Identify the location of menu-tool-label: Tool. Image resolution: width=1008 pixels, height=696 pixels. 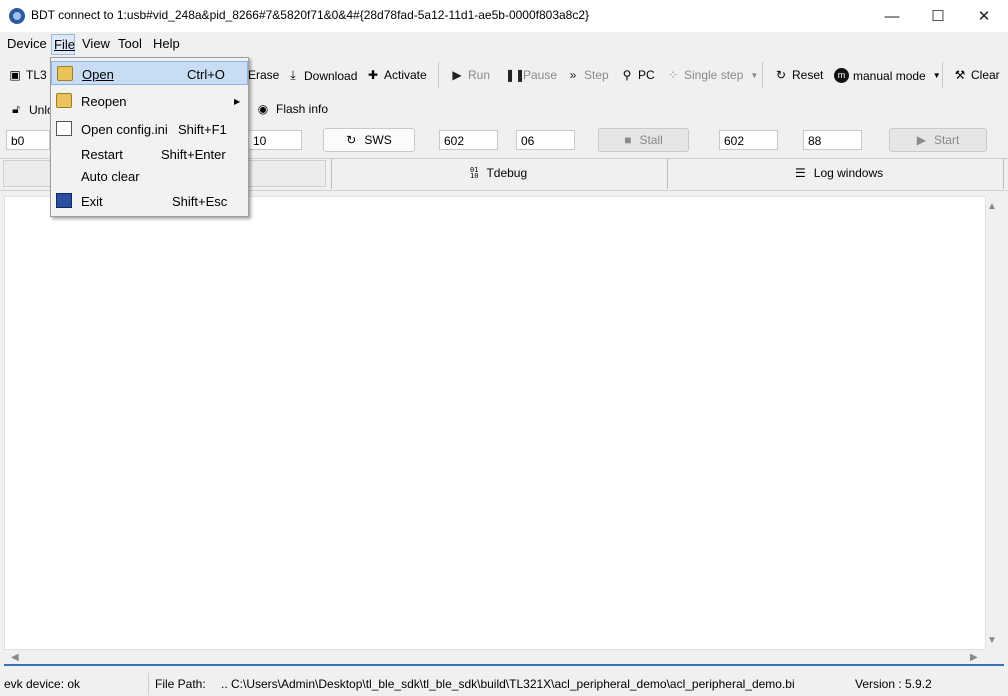
(130, 43).